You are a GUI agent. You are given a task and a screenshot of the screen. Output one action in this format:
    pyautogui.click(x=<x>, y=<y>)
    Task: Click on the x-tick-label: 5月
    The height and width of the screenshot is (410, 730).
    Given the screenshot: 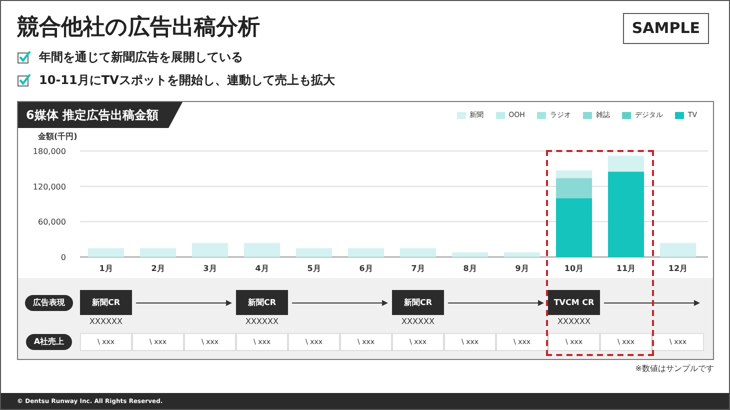 What is the action you would take?
    pyautogui.click(x=314, y=268)
    